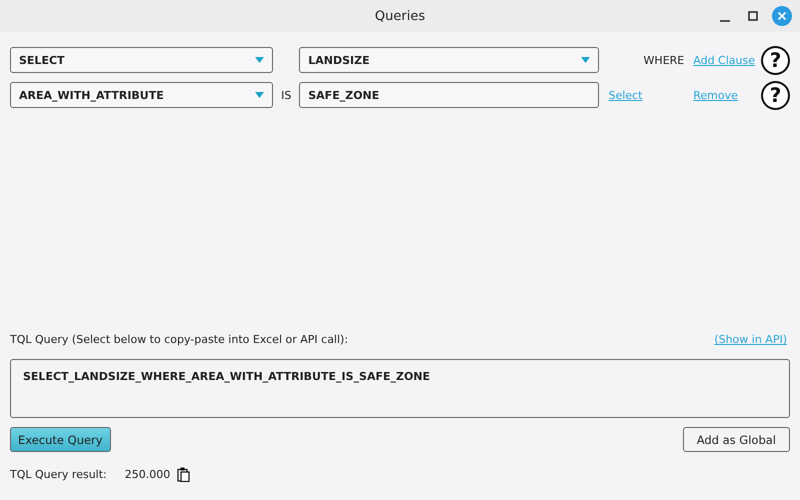  I want to click on window-title: Queries, so click(400, 16).